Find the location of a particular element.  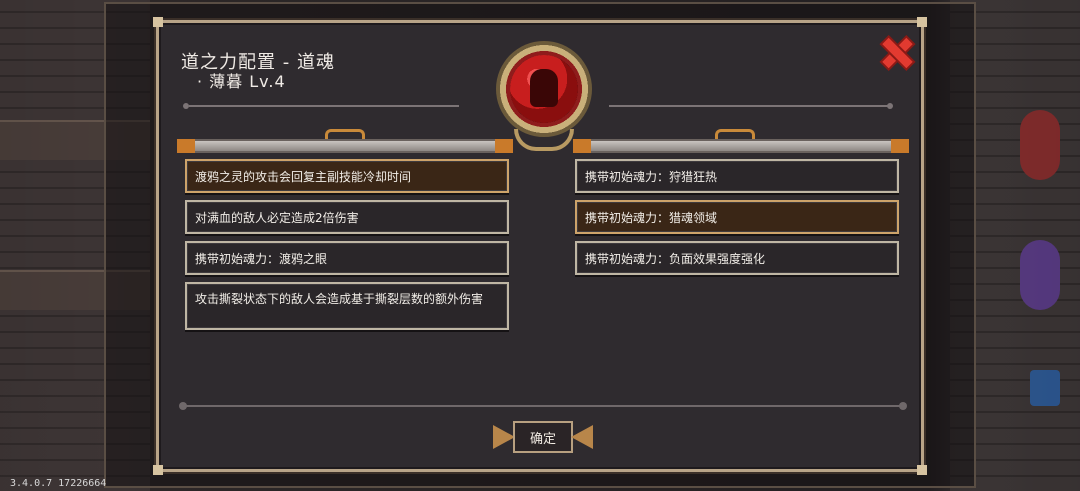

button-wing-right is located at coordinates (582, 437).